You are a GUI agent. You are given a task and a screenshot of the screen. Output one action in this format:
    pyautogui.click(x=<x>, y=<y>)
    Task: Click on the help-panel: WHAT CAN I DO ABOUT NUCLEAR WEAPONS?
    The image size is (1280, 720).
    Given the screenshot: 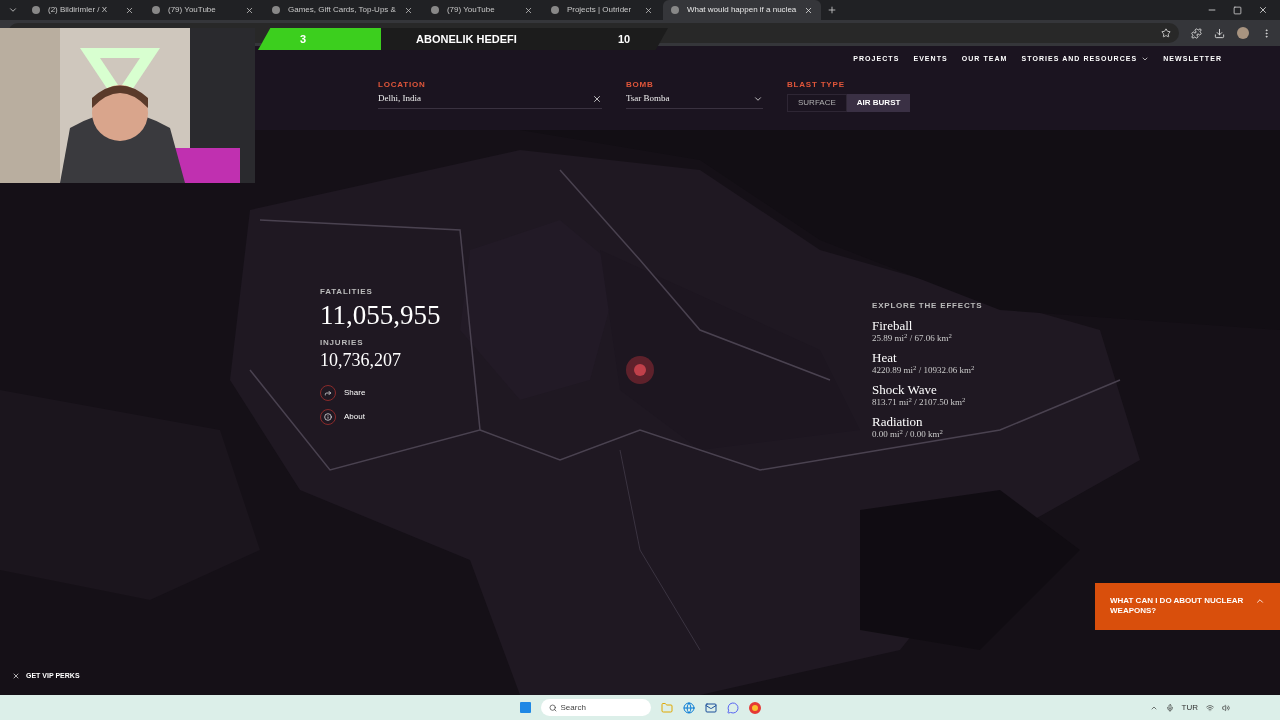 What is the action you would take?
    pyautogui.click(x=1187, y=606)
    